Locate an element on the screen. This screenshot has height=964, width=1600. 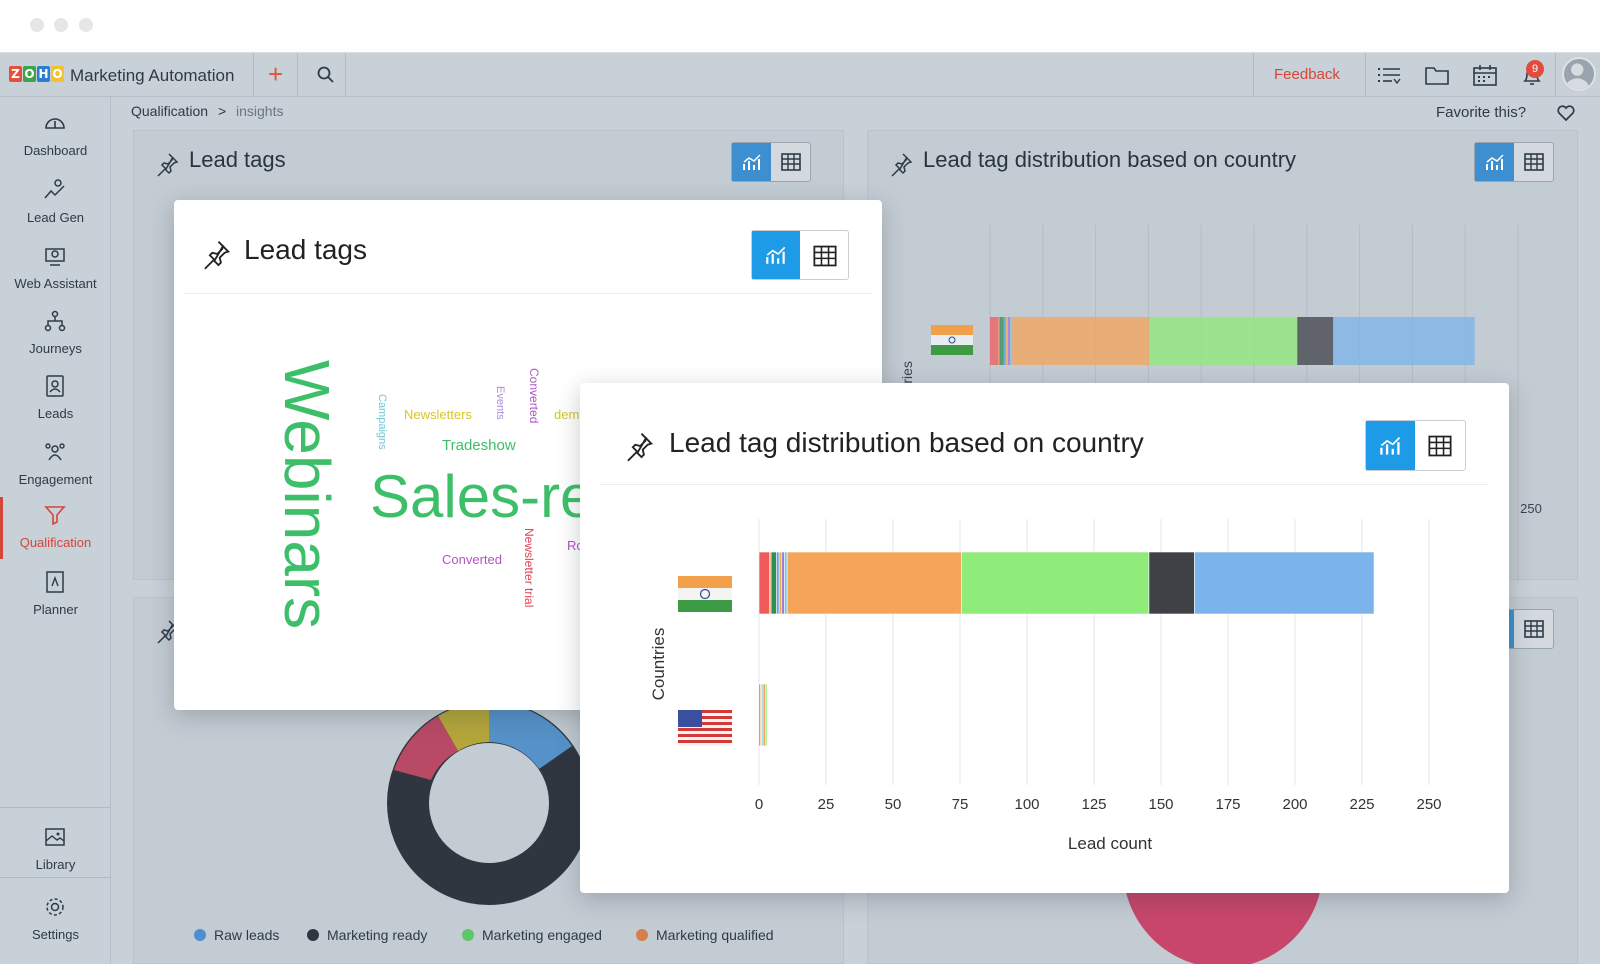
breadcrumb-current: insights is located at coordinates (260, 111).